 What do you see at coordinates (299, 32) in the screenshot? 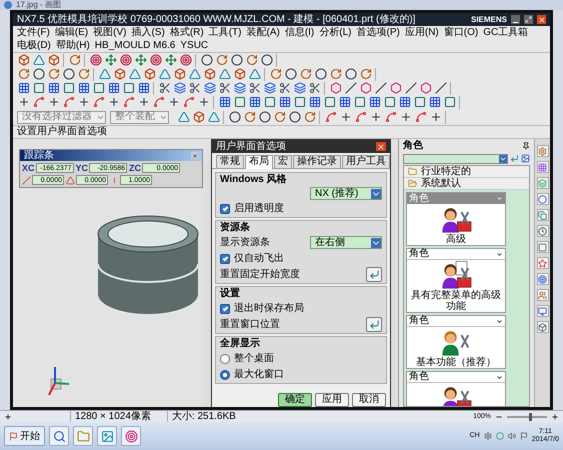
I see `menu-item: 信息(I)` at bounding box center [299, 32].